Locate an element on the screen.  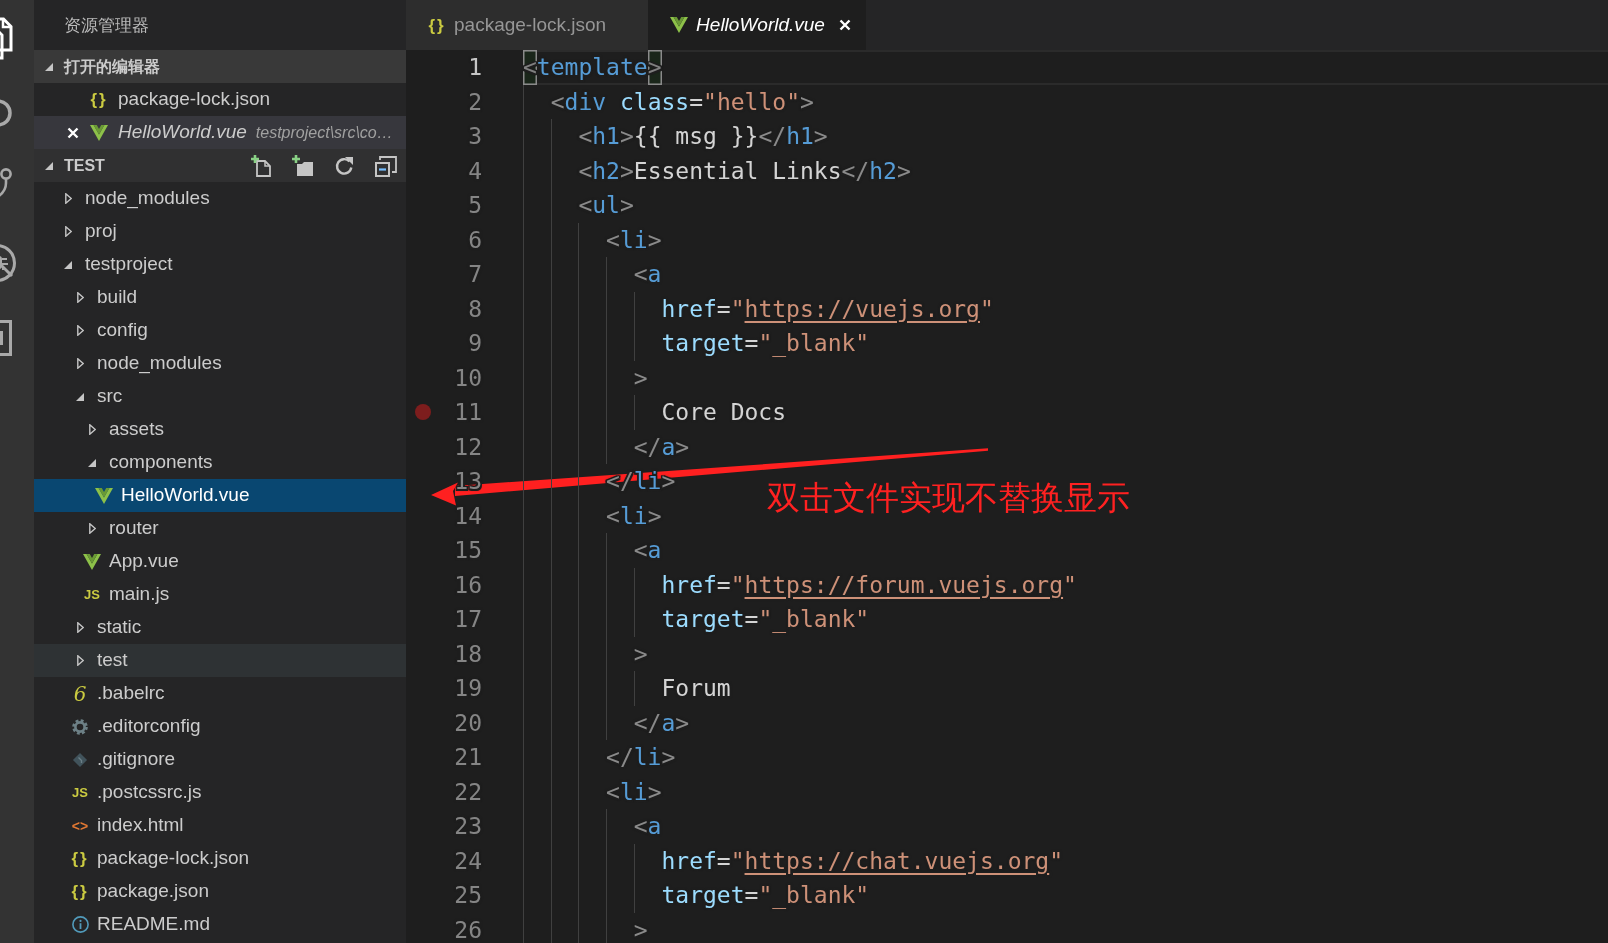
gear-icon is located at coordinates (80, 726).